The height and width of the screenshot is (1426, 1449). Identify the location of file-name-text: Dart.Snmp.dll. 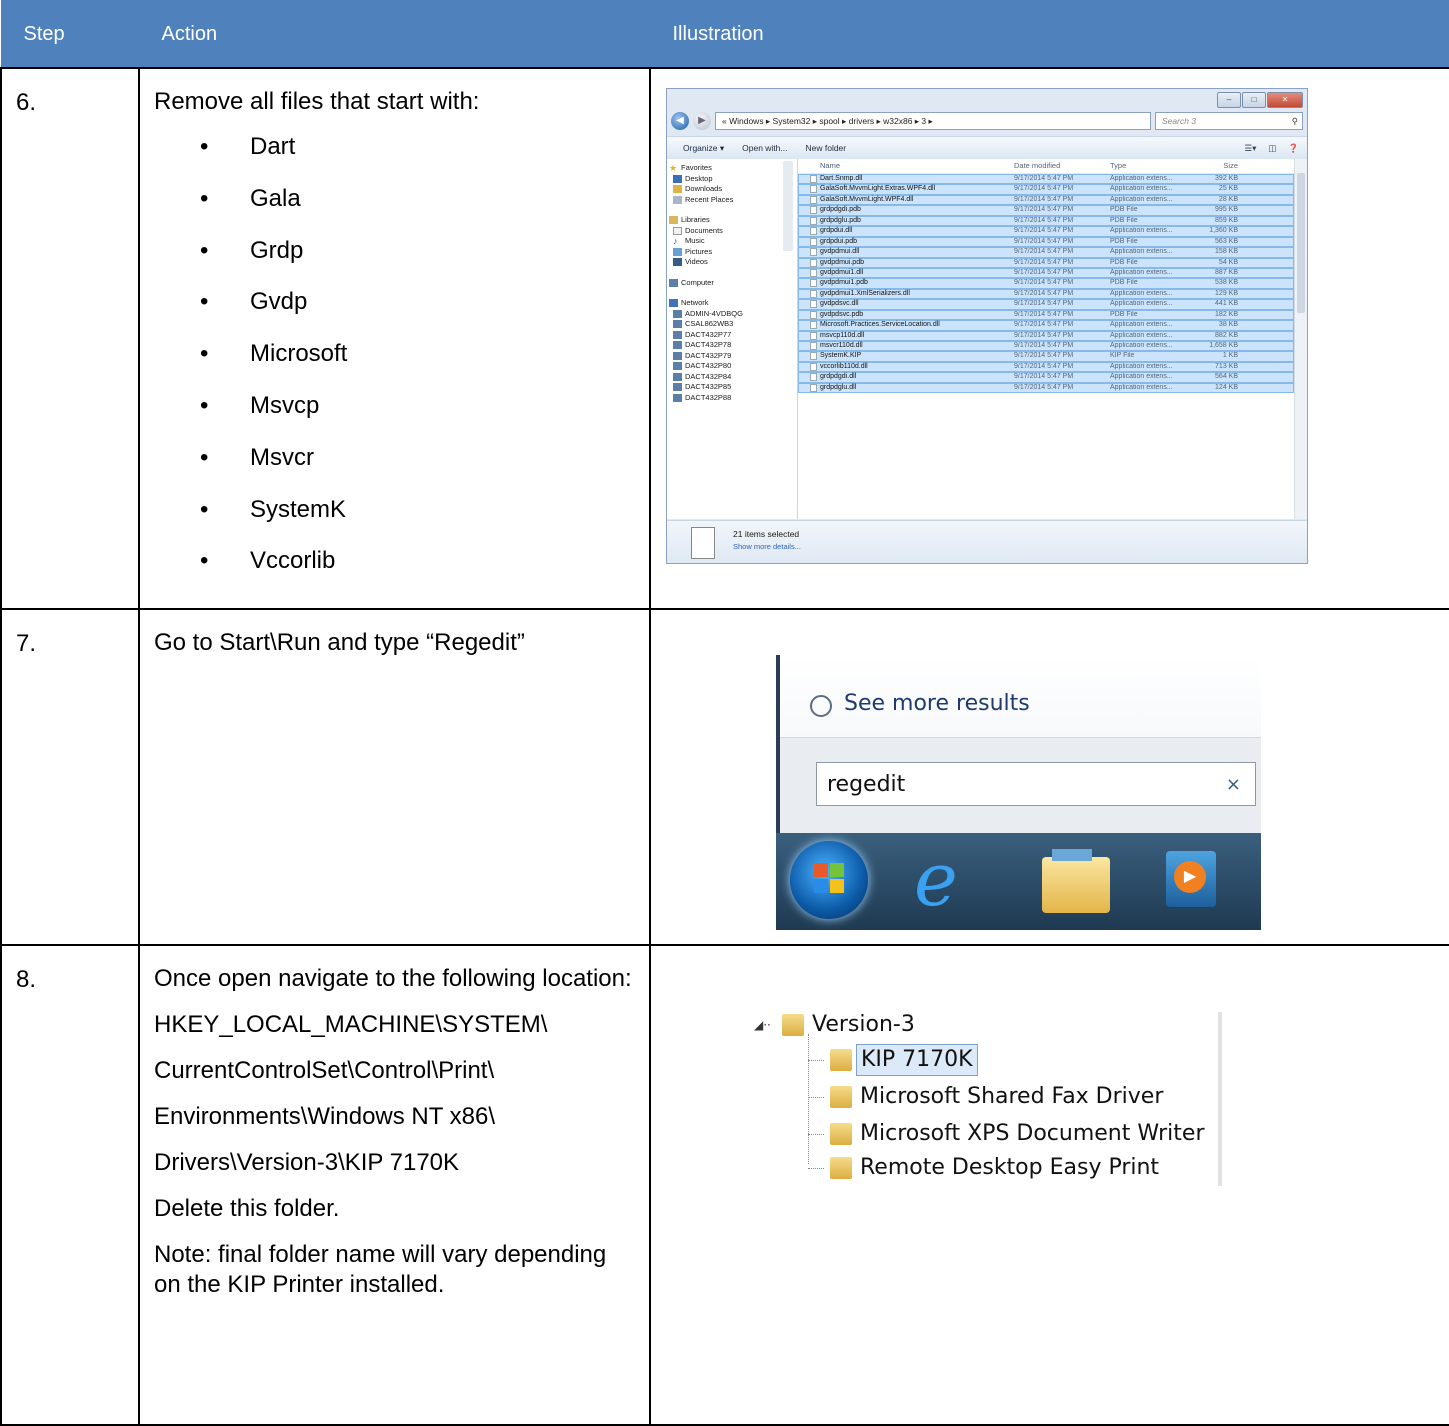
(841, 178).